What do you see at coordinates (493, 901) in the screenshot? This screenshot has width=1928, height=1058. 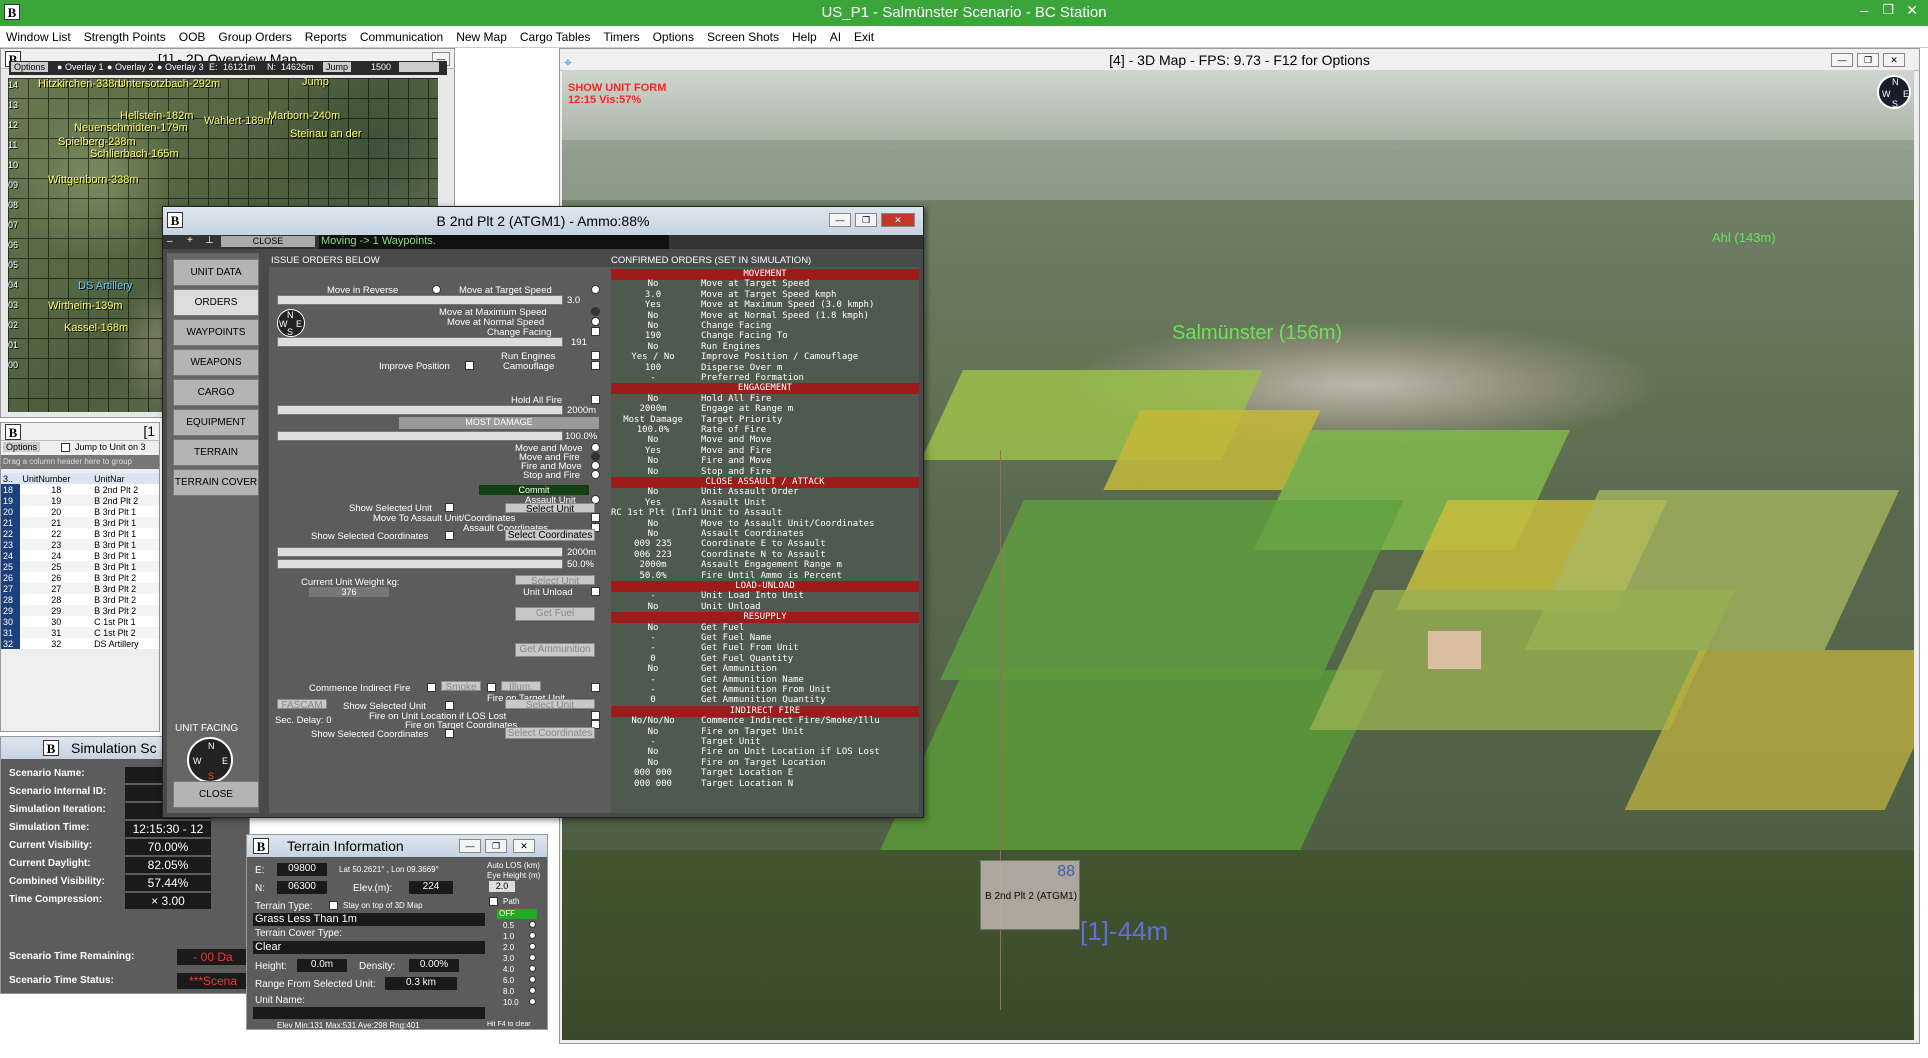 I see `path-checkbox` at bounding box center [493, 901].